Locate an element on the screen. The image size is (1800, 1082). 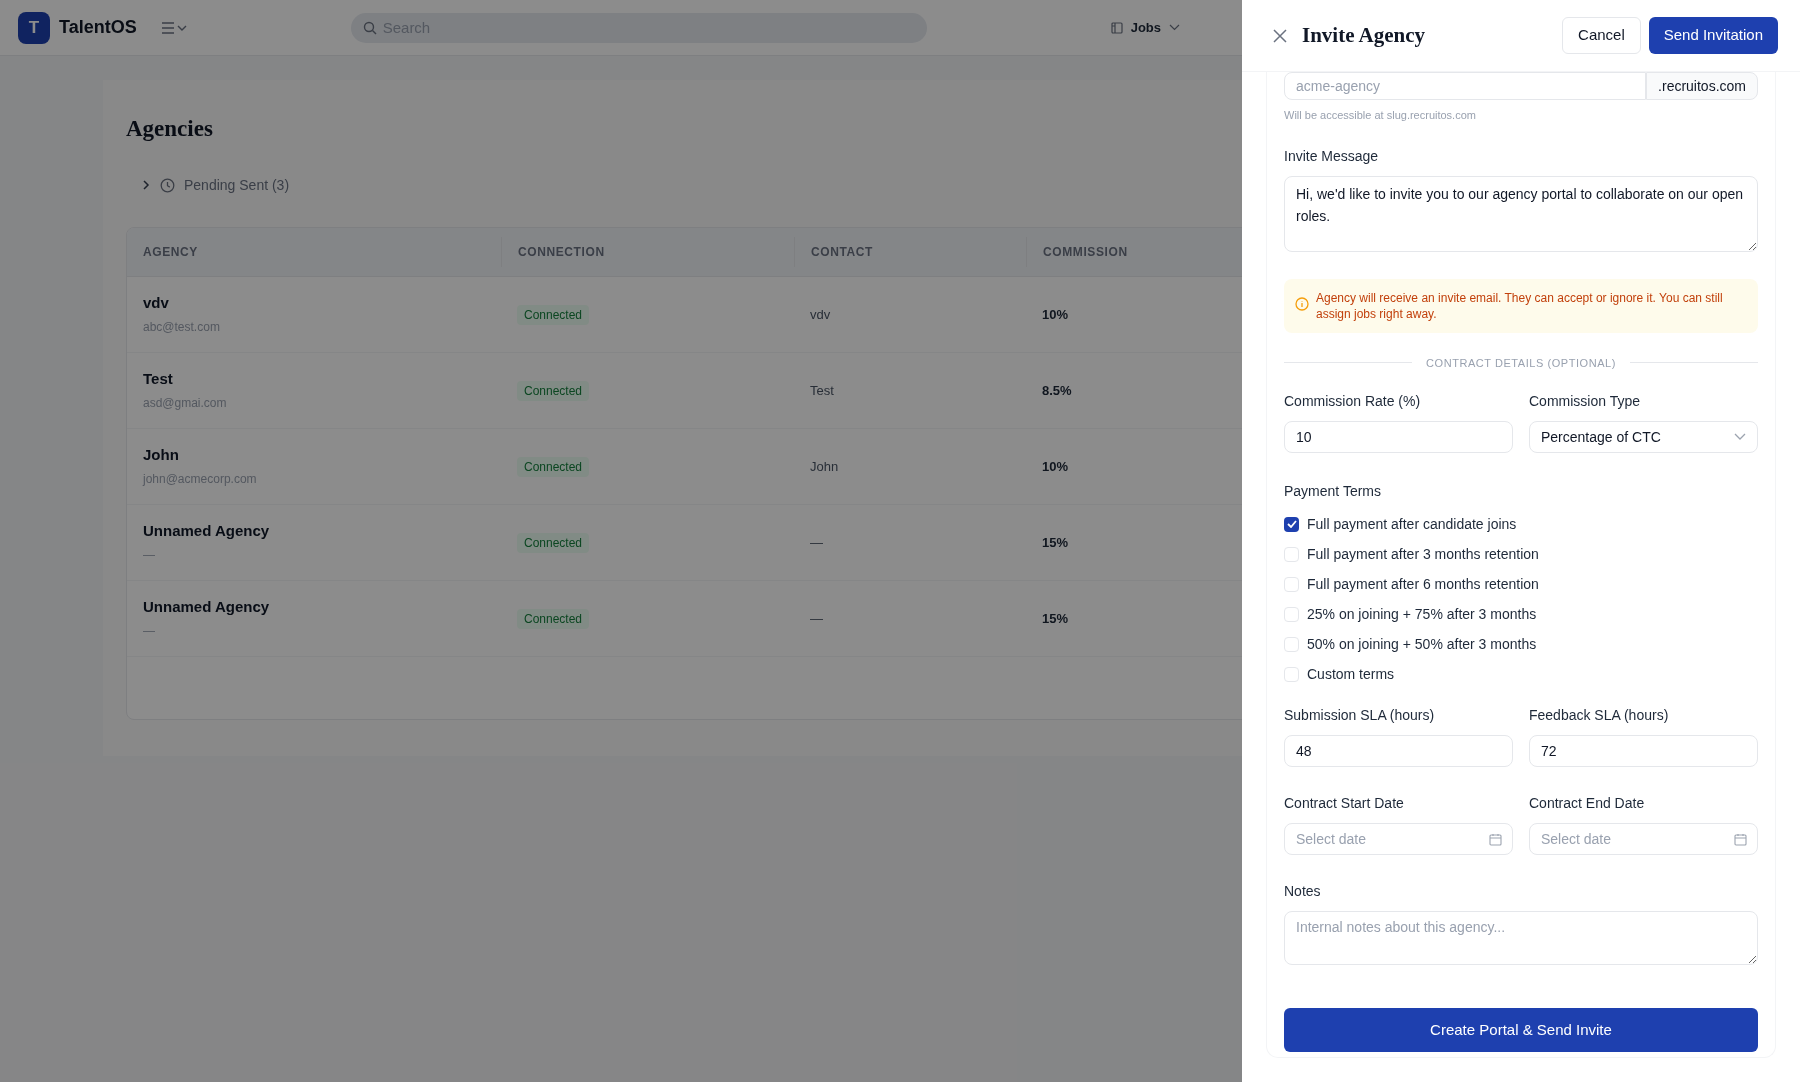
checkbox-label: 25% on joining + 75% after 3 months is located at coordinates (1422, 614).